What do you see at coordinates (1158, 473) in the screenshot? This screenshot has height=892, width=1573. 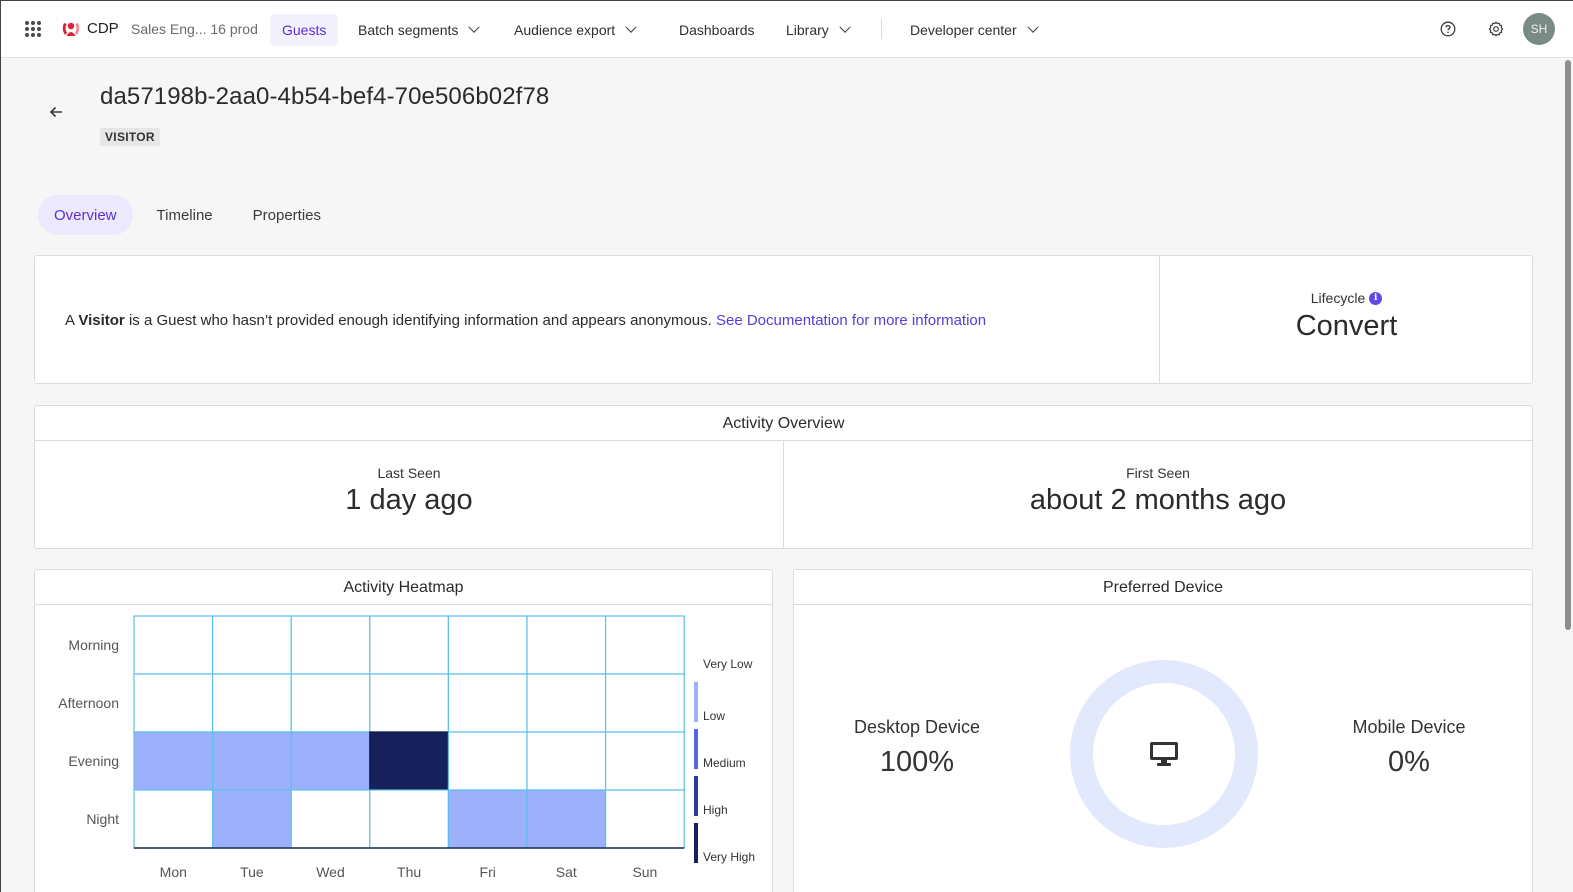 I see `first-seen-label: First Seen` at bounding box center [1158, 473].